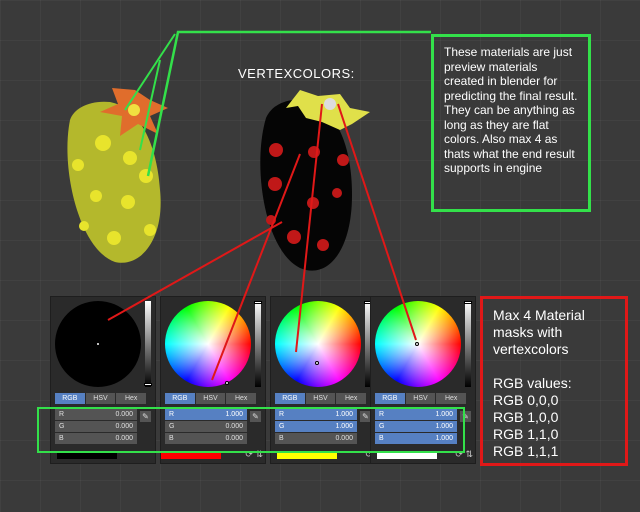  Describe the element at coordinates (531, 349) in the screenshot. I see `note-line: vertexcolors` at that location.